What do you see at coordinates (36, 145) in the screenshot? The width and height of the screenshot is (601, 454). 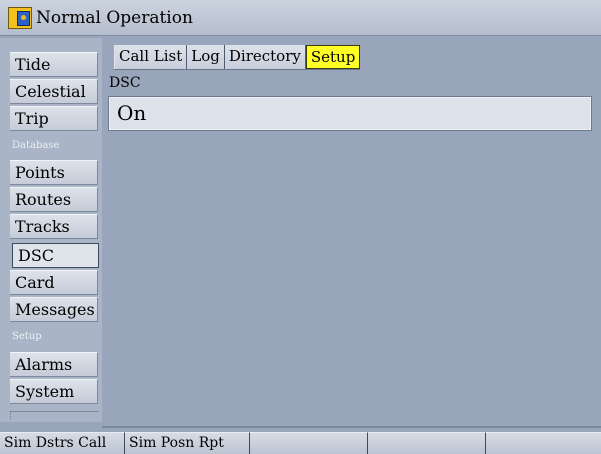 I see `sidebar-header-database: Database` at bounding box center [36, 145].